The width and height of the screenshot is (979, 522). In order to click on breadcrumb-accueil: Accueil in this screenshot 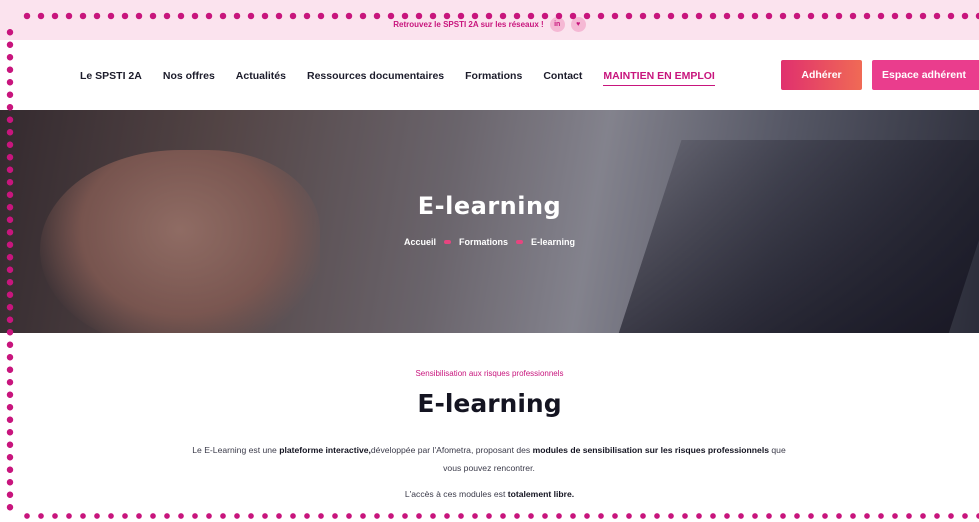, I will do `click(420, 242)`.